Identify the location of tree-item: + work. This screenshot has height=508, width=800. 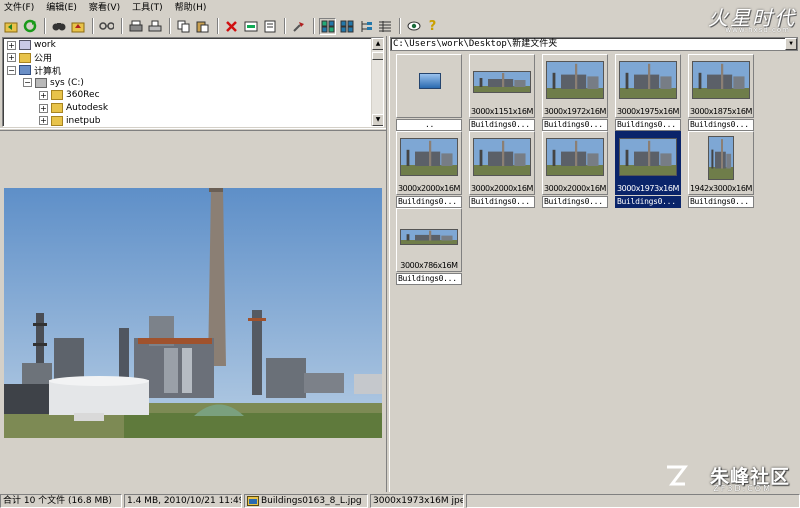
(31, 45).